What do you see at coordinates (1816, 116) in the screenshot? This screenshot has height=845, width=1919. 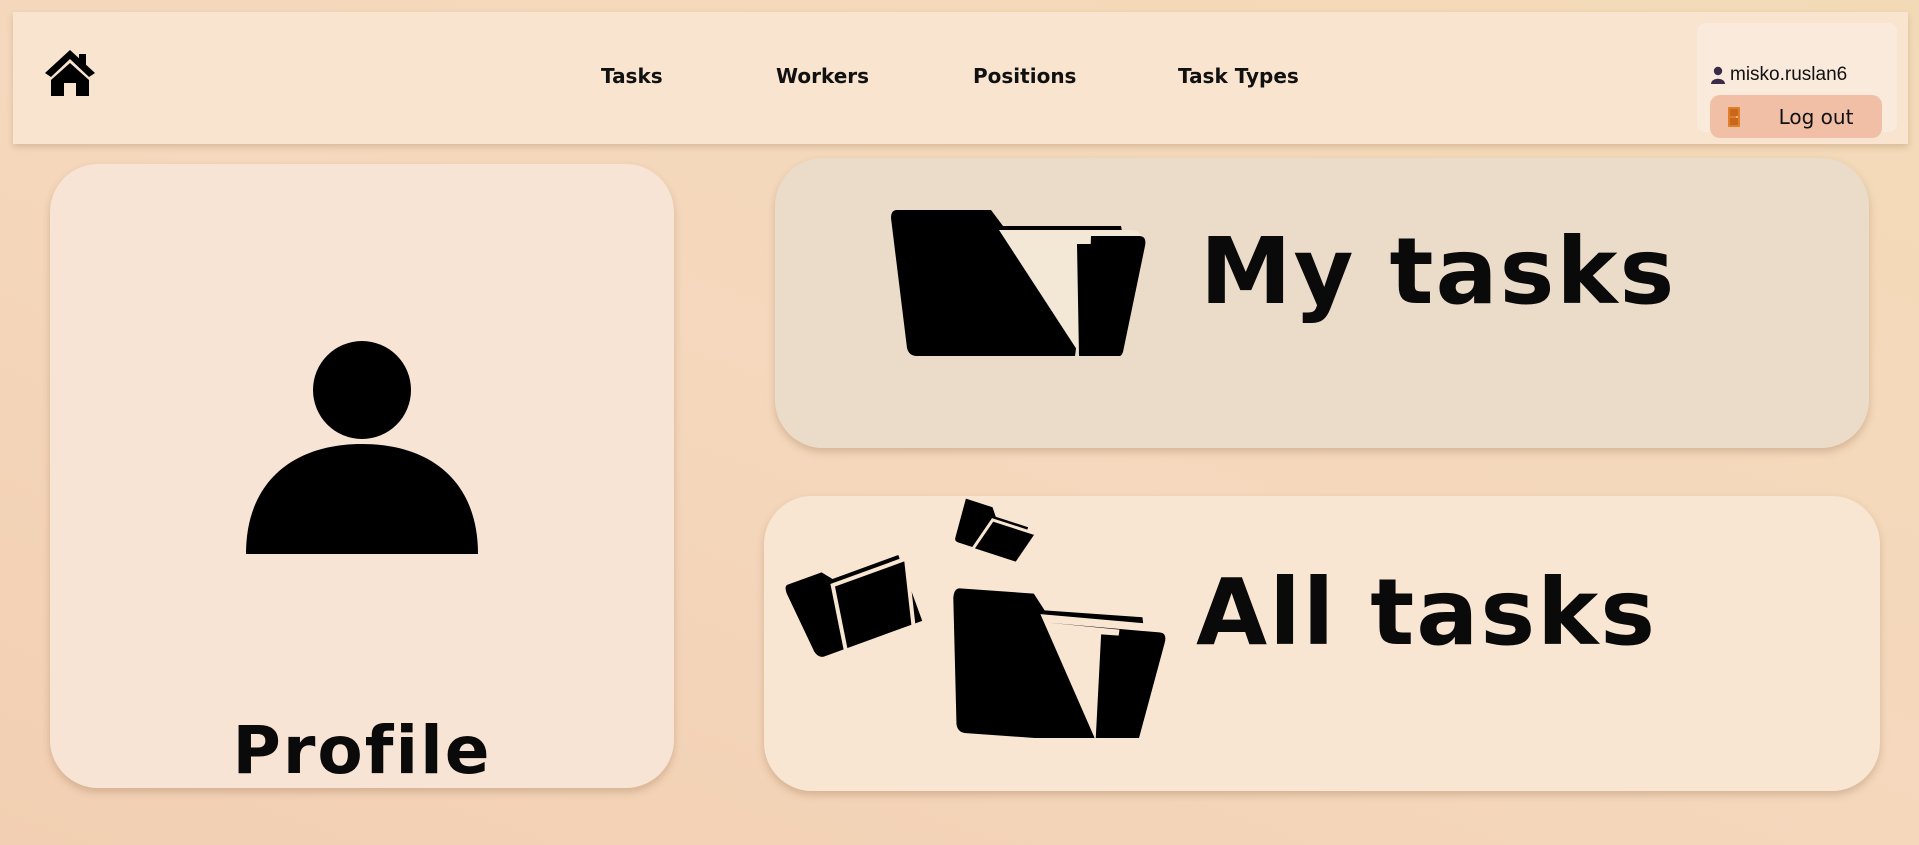 I see `logout-label: Log out` at bounding box center [1816, 116].